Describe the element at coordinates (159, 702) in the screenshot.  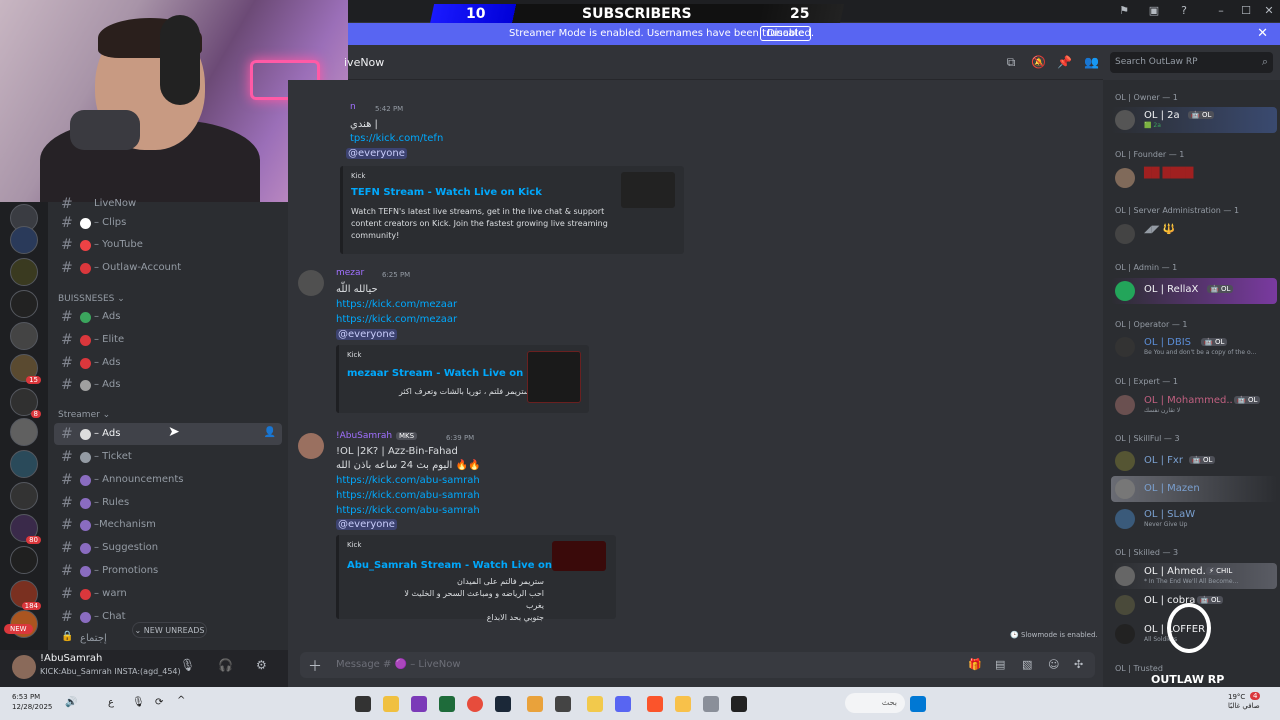
I see `tray-app-icon: ⟳` at that location.